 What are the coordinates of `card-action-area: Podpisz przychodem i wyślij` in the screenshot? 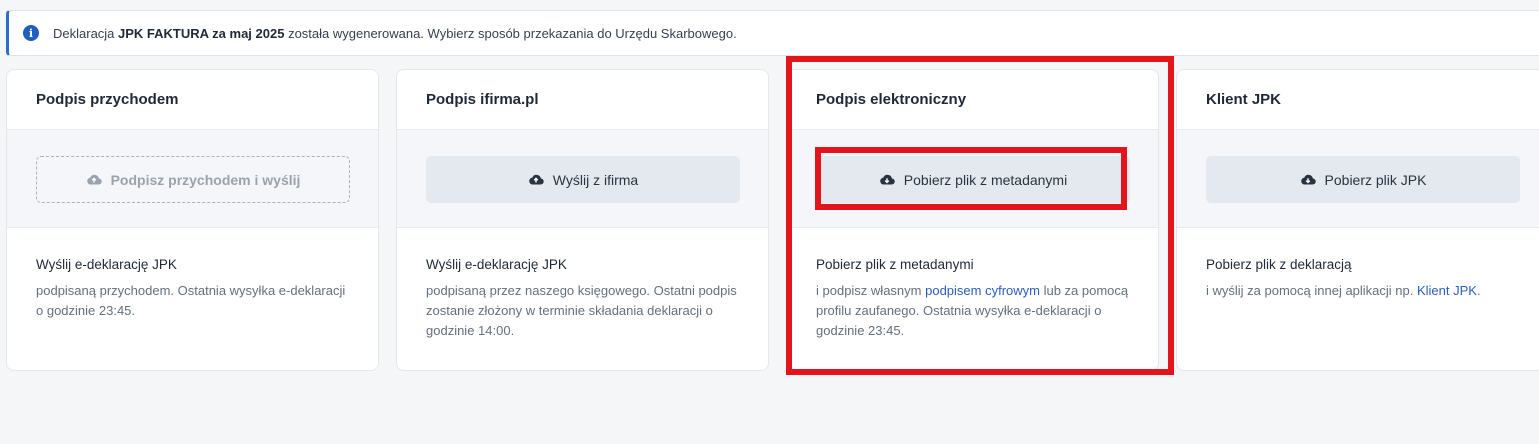 It's located at (192, 179).